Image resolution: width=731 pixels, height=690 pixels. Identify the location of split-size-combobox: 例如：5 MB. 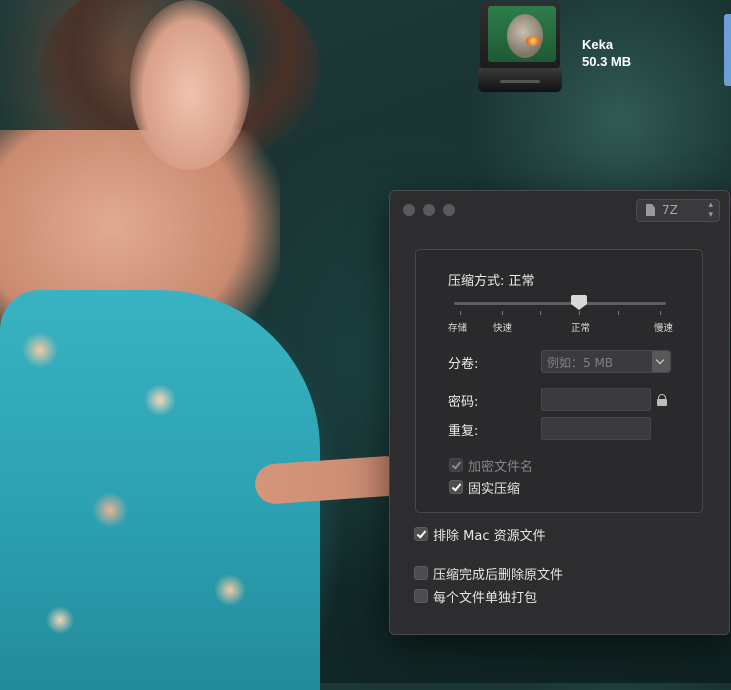
(606, 361).